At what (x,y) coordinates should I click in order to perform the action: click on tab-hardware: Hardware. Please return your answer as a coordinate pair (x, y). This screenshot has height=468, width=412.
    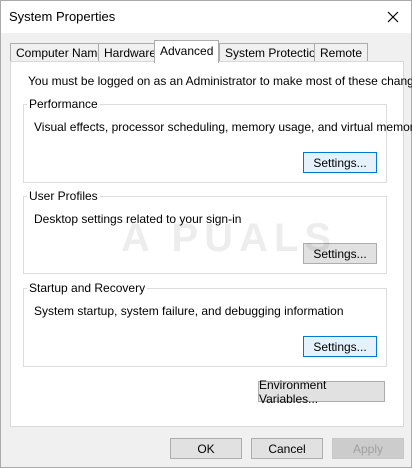
    Looking at the image, I should click on (130, 52).